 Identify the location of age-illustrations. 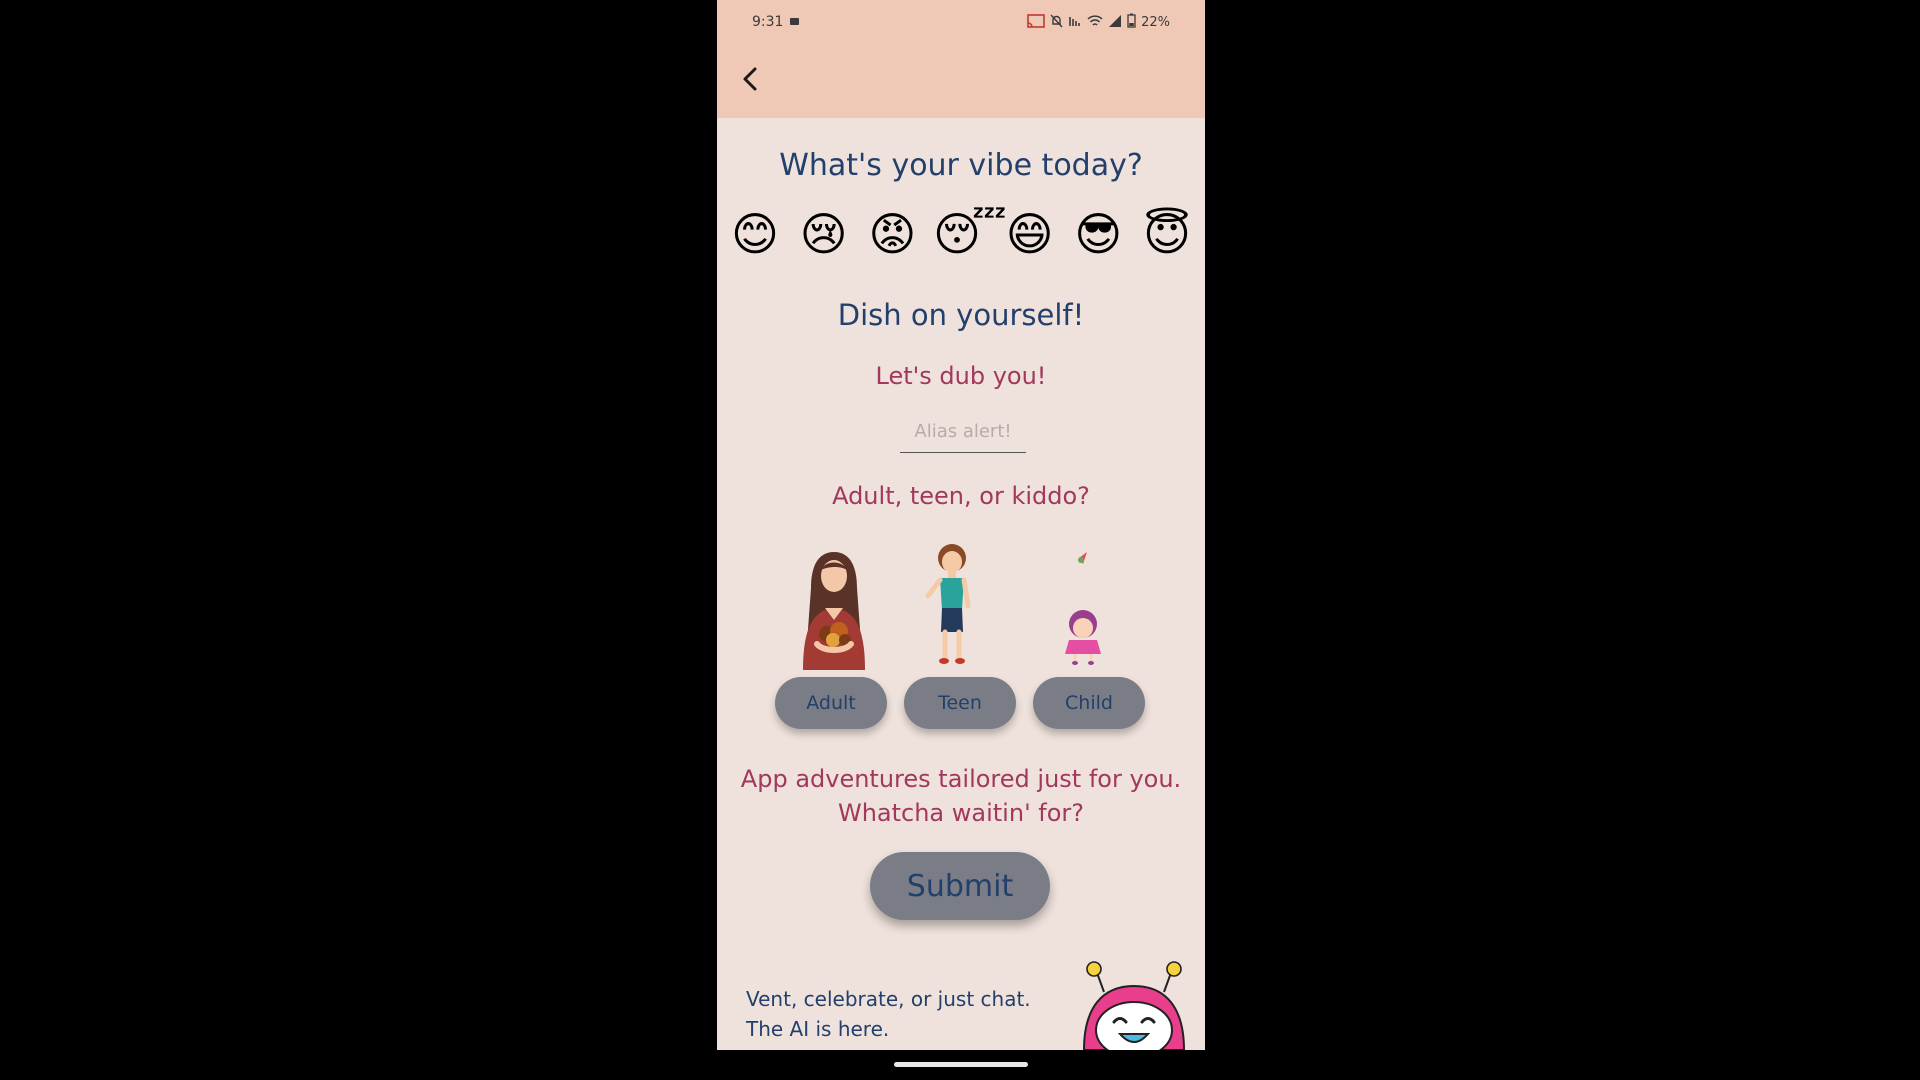
(961, 605).